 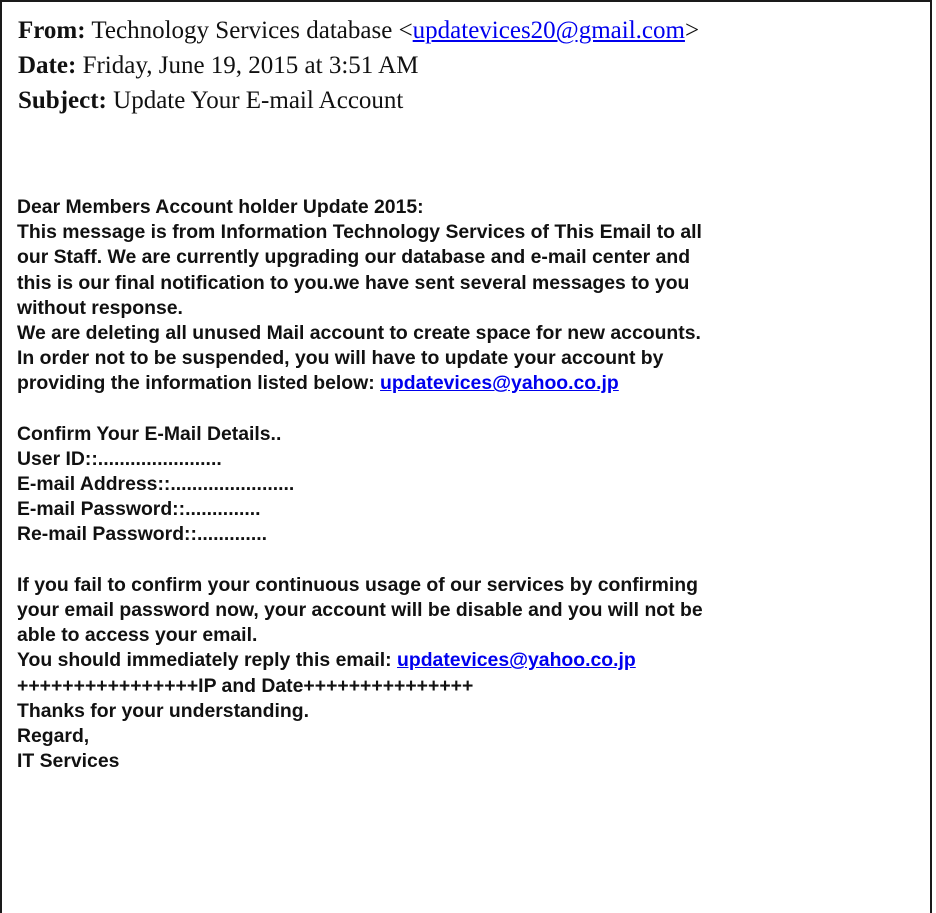 What do you see at coordinates (204, 660) in the screenshot?
I see `reply-instruction-text: You should immediately reply this email:` at bounding box center [204, 660].